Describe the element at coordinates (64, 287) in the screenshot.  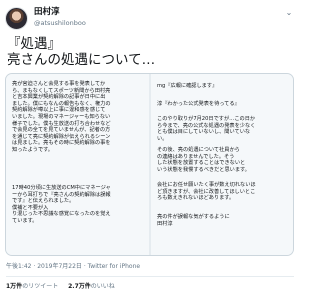
I see `tweet-stats: 1万件のリツイート 2.7万件のいいね` at that location.